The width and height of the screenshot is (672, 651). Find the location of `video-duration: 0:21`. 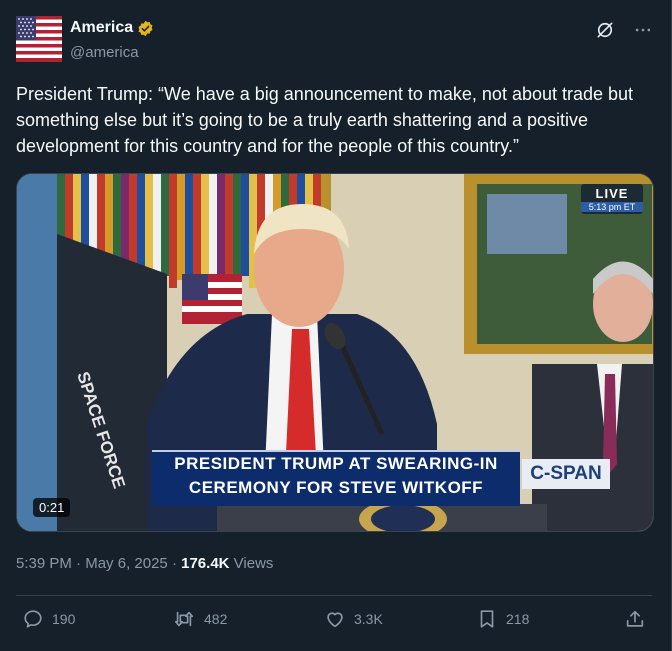

video-duration: 0:21 is located at coordinates (52, 507).